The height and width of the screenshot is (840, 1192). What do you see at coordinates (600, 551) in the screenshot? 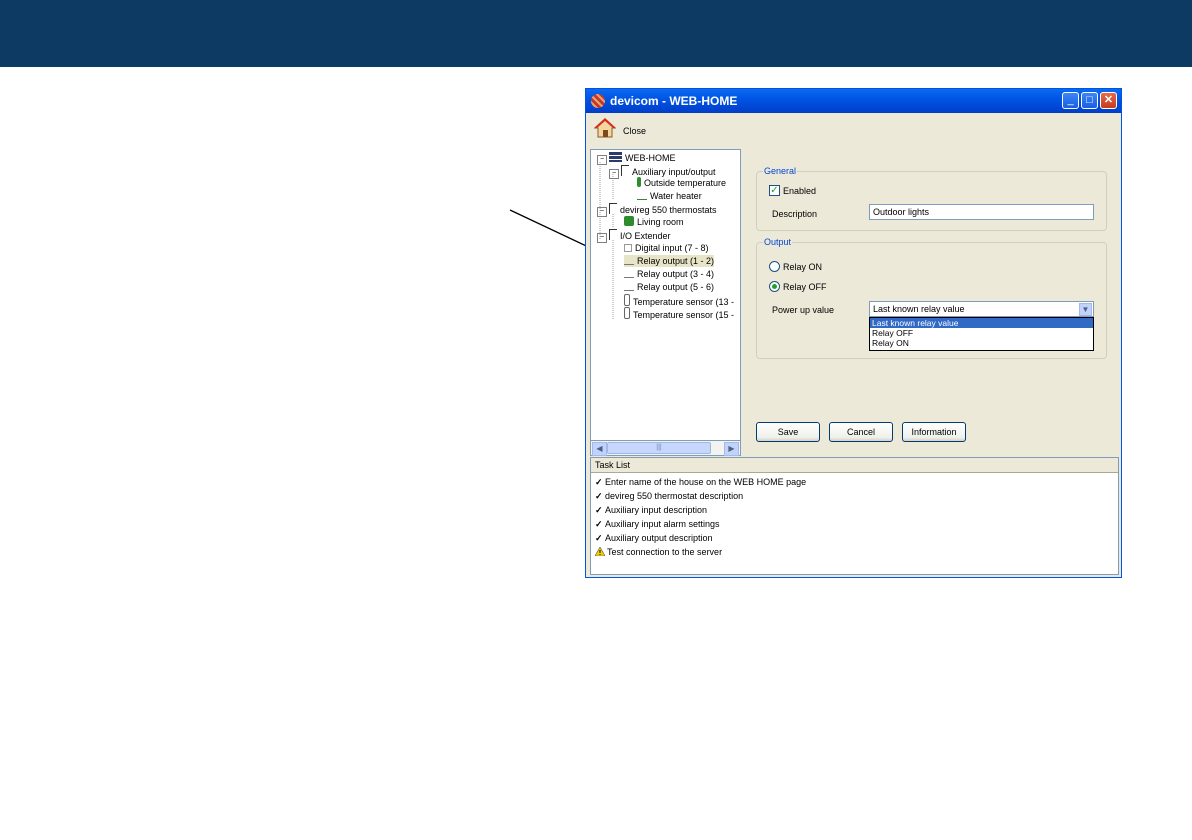
I see `warning-icon` at bounding box center [600, 551].